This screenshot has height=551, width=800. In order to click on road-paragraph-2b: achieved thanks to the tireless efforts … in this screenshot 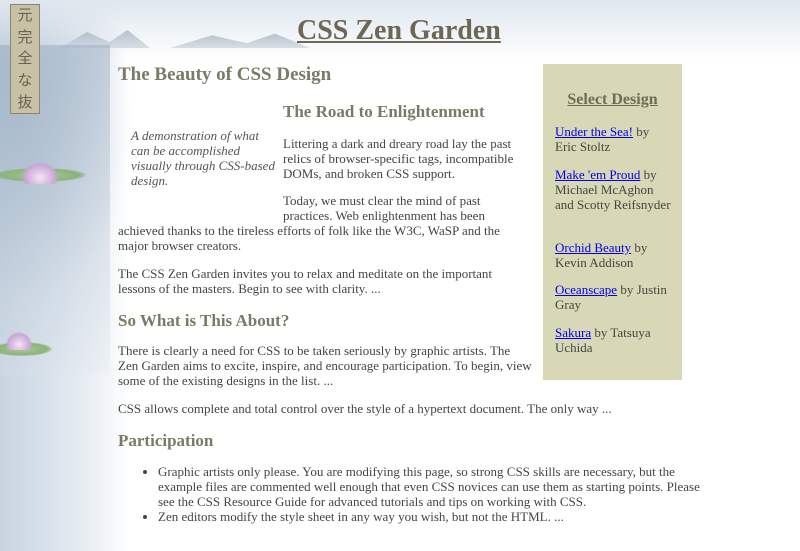, I will do `click(309, 238)`.